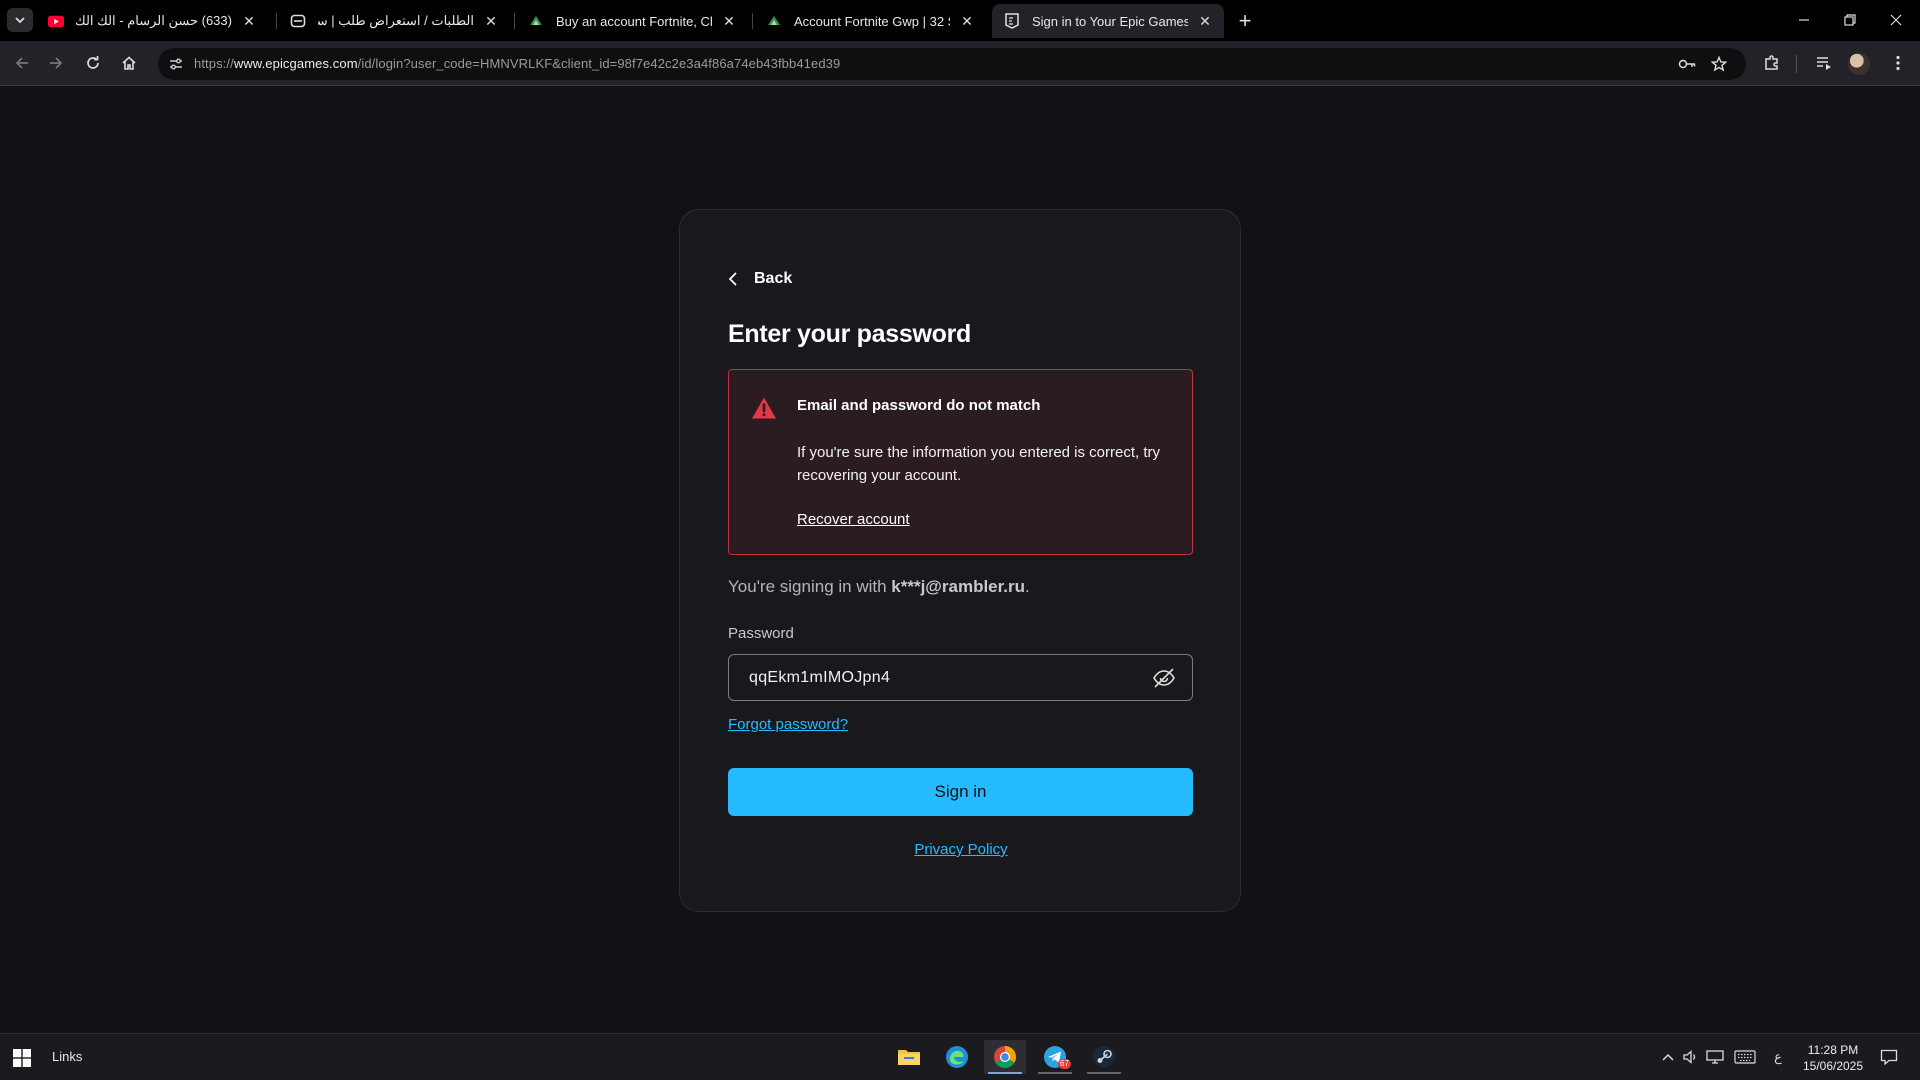 Image resolution: width=1920 pixels, height=1080 pixels. I want to click on speaker-icon, so click(1689, 1057).